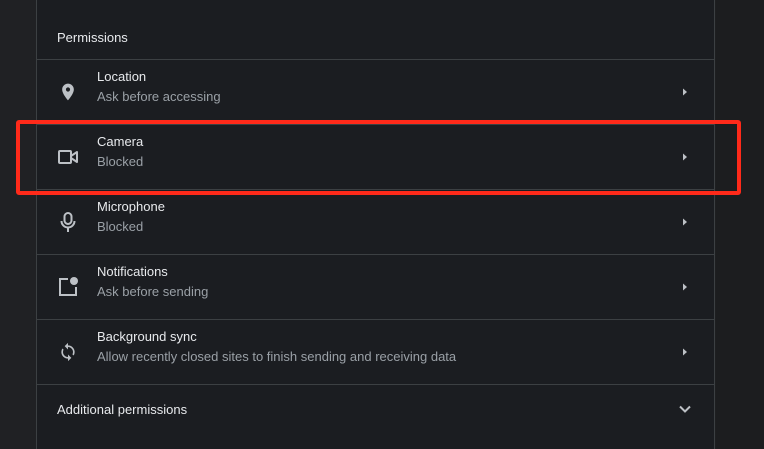 This screenshot has width=764, height=449. I want to click on permission-row-location: Location Ask before accessing, so click(375, 91).